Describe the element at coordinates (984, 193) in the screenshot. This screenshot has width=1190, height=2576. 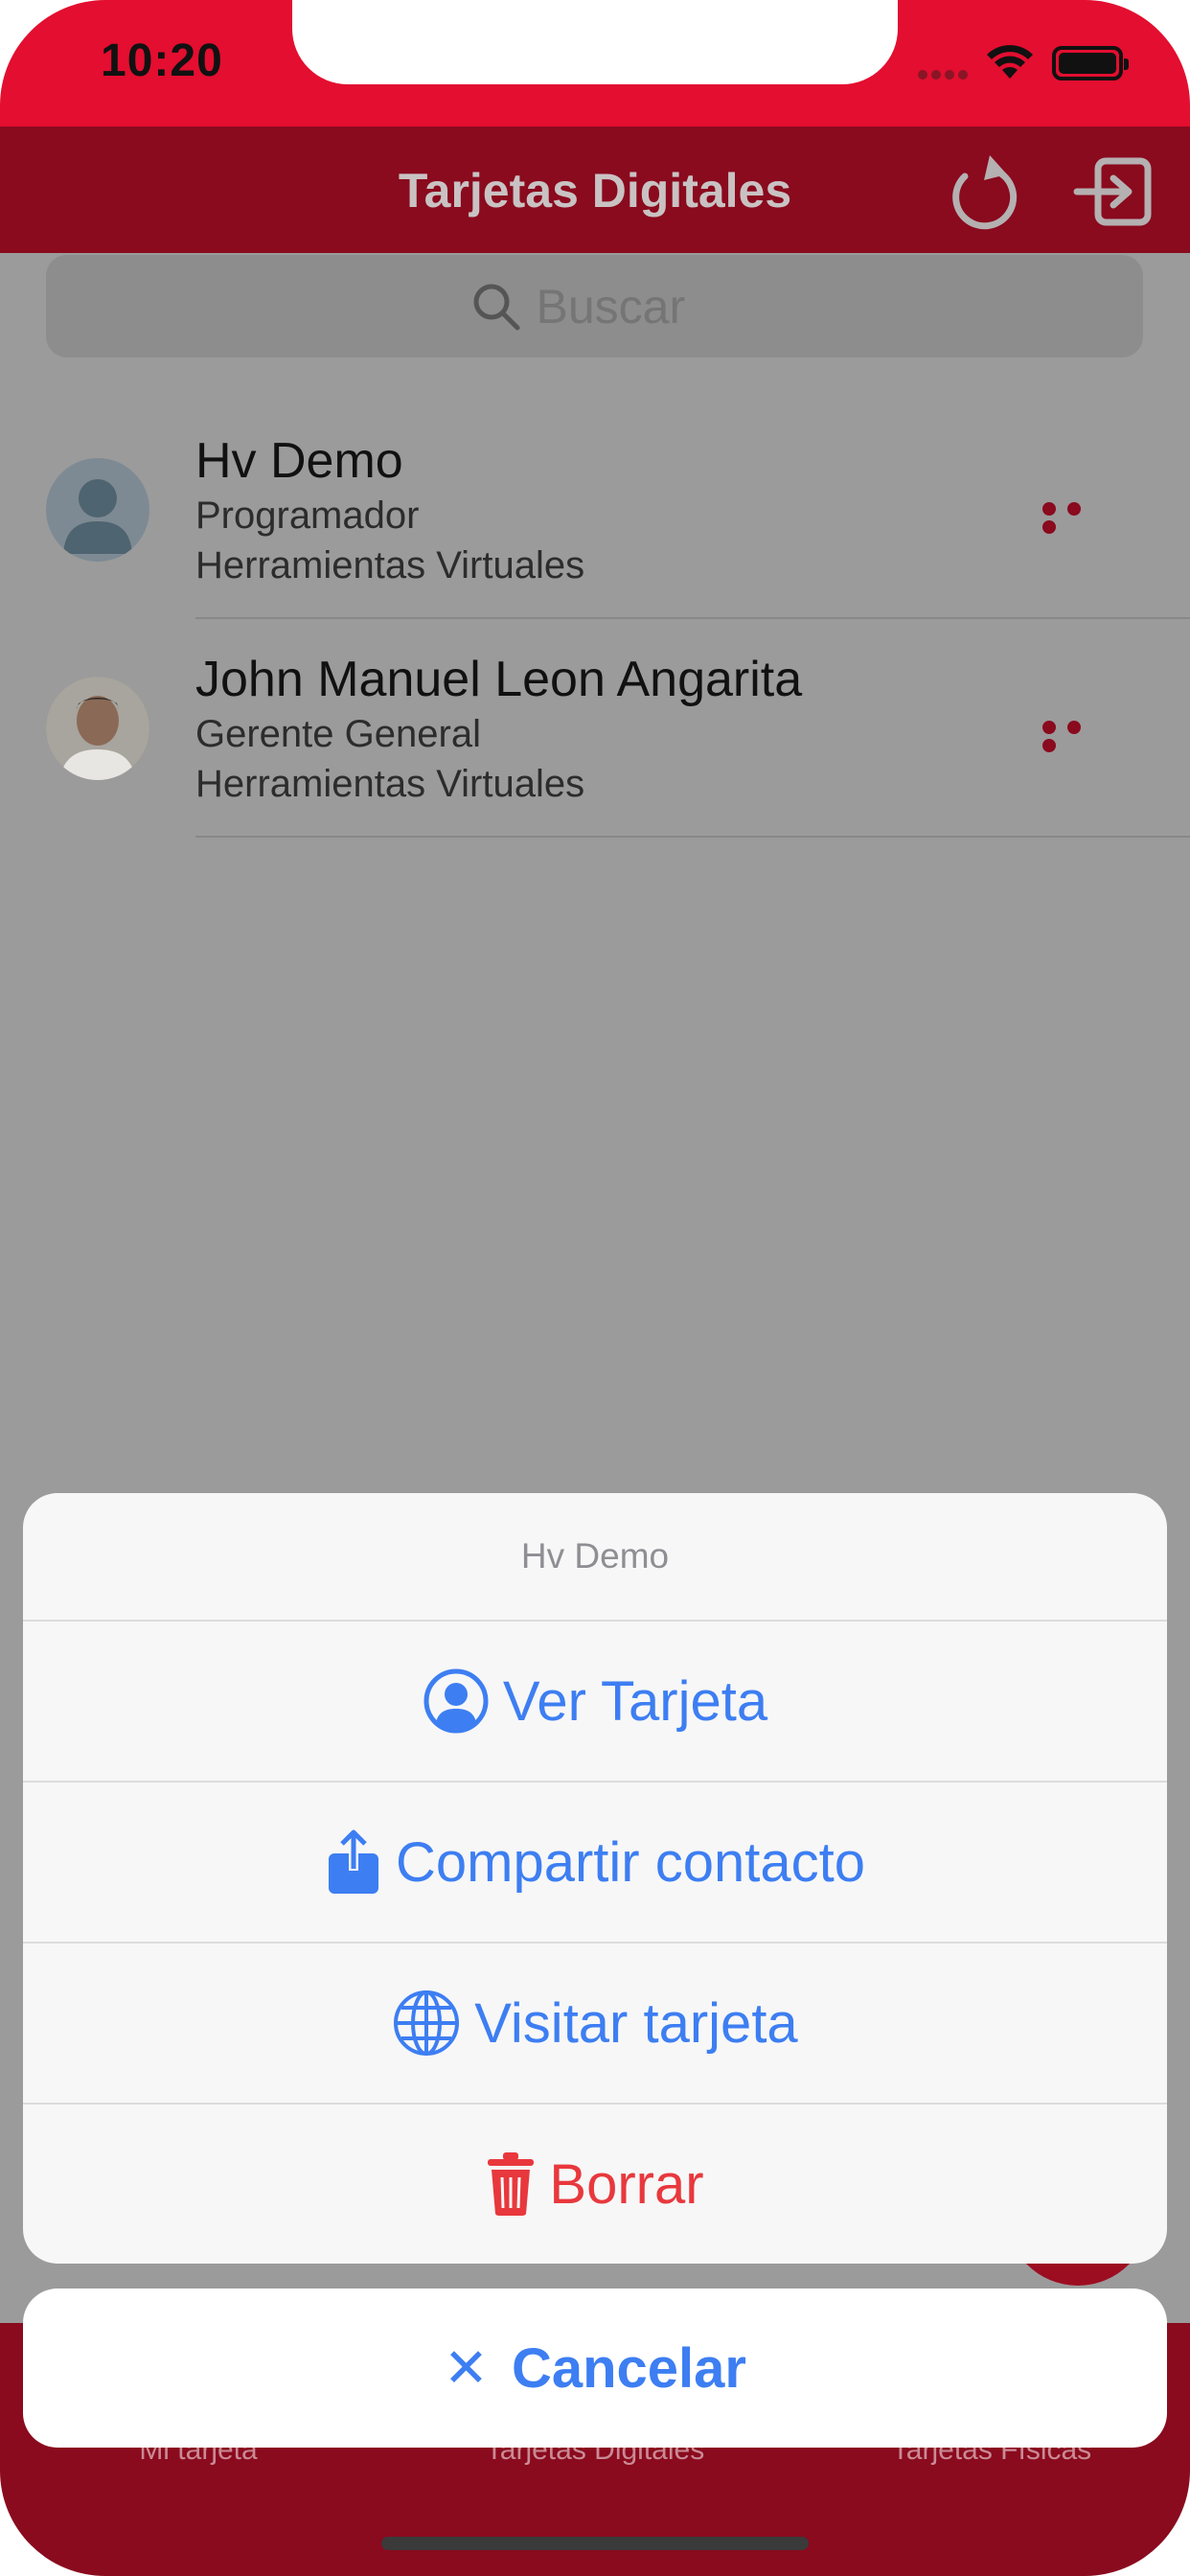
I see `refresh-icon` at that location.